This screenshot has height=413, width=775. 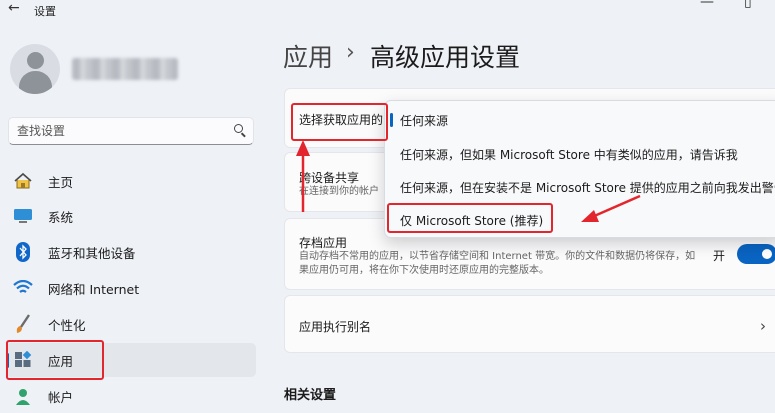 I want to click on annotation-arrow-up, so click(x=303, y=176).